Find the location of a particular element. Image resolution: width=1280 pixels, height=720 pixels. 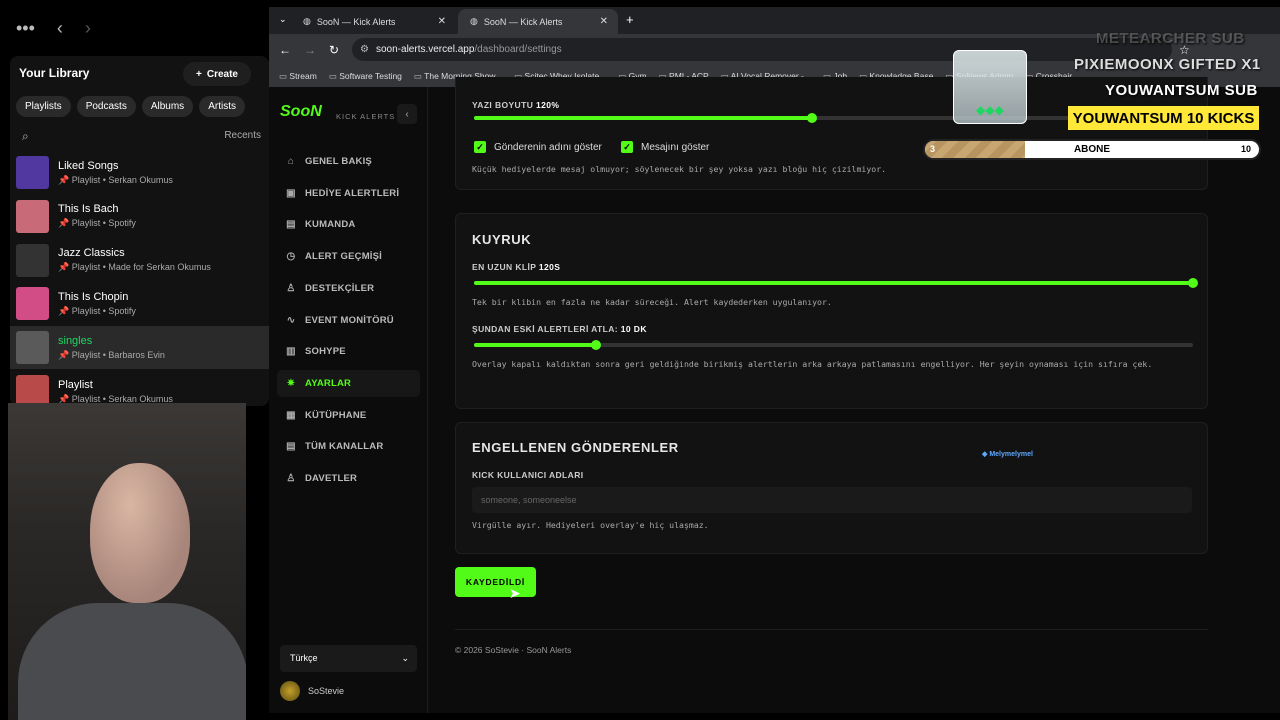

sidebar-item: ♙ DAVETLER is located at coordinates (348, 478).